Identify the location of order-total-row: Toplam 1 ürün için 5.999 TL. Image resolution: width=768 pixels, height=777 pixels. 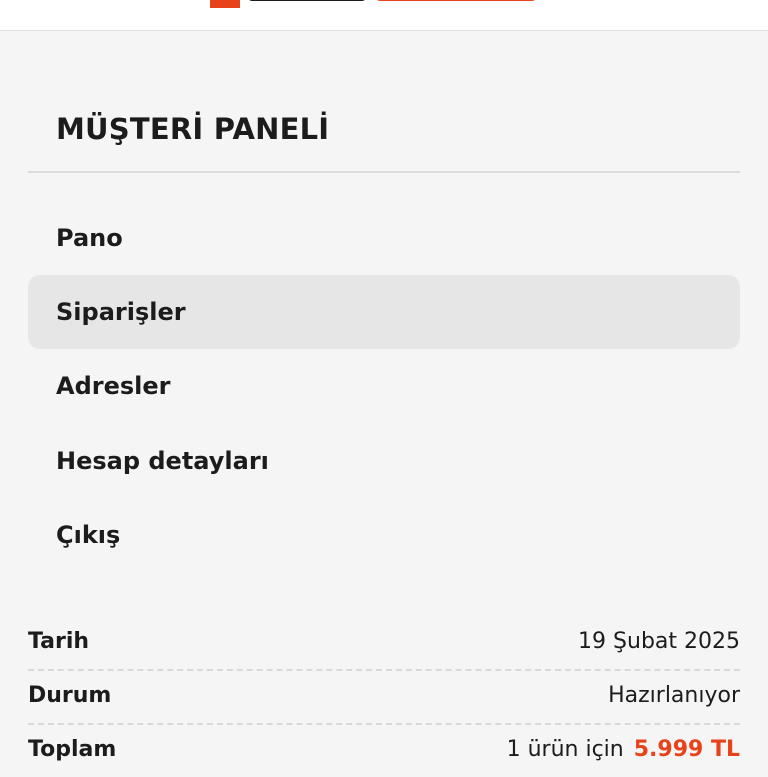
(384, 750).